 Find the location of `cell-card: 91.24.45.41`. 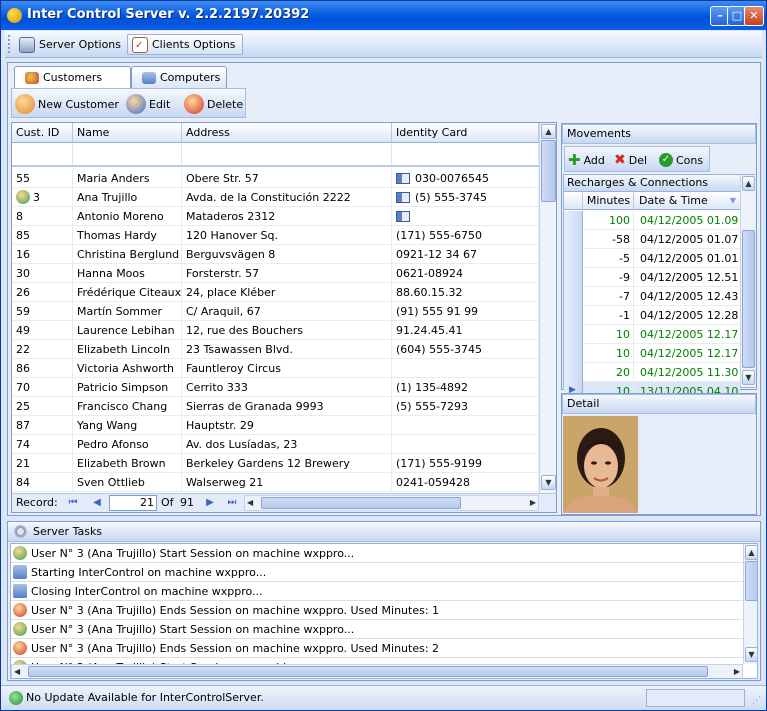

cell-card: 91.24.45.41 is located at coordinates (465, 330).